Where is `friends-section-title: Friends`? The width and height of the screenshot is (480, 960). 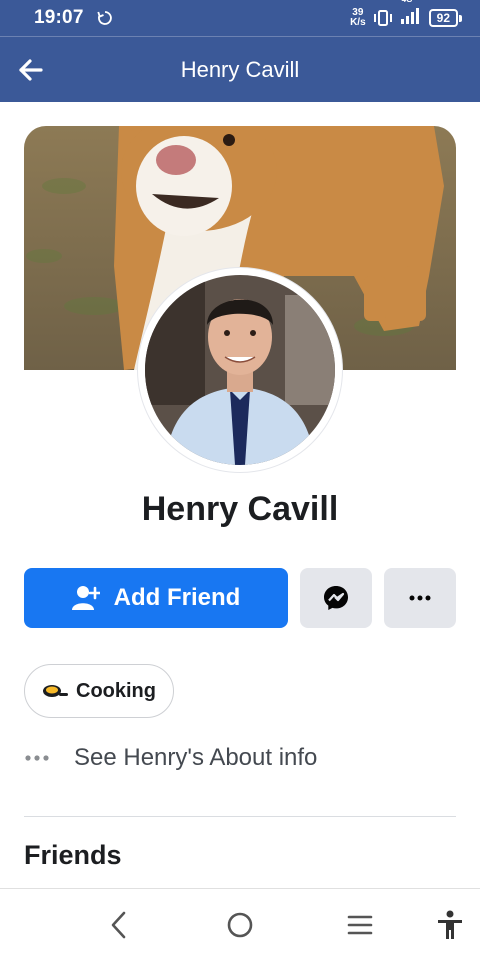 friends-section-title: Friends is located at coordinates (73, 855).